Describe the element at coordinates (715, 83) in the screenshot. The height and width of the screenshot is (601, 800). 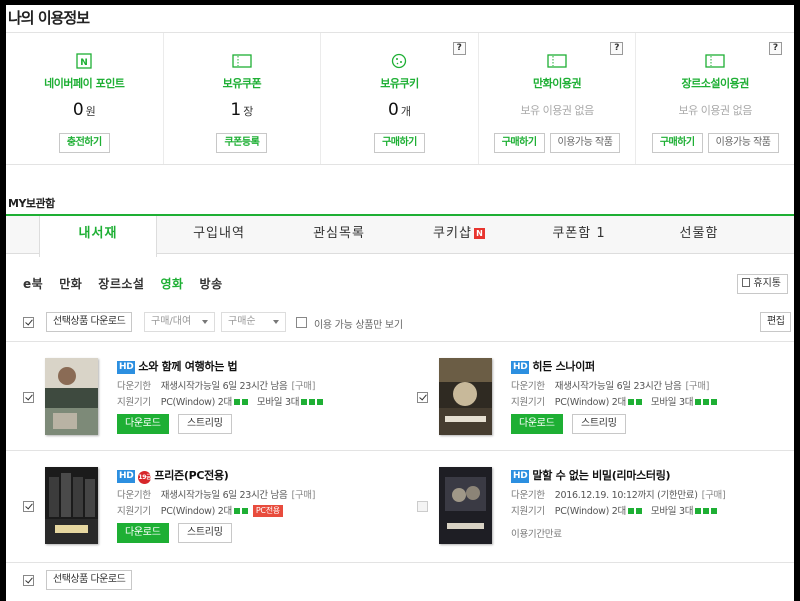
I see `novel-pass-title: 장르소설이용권` at that location.